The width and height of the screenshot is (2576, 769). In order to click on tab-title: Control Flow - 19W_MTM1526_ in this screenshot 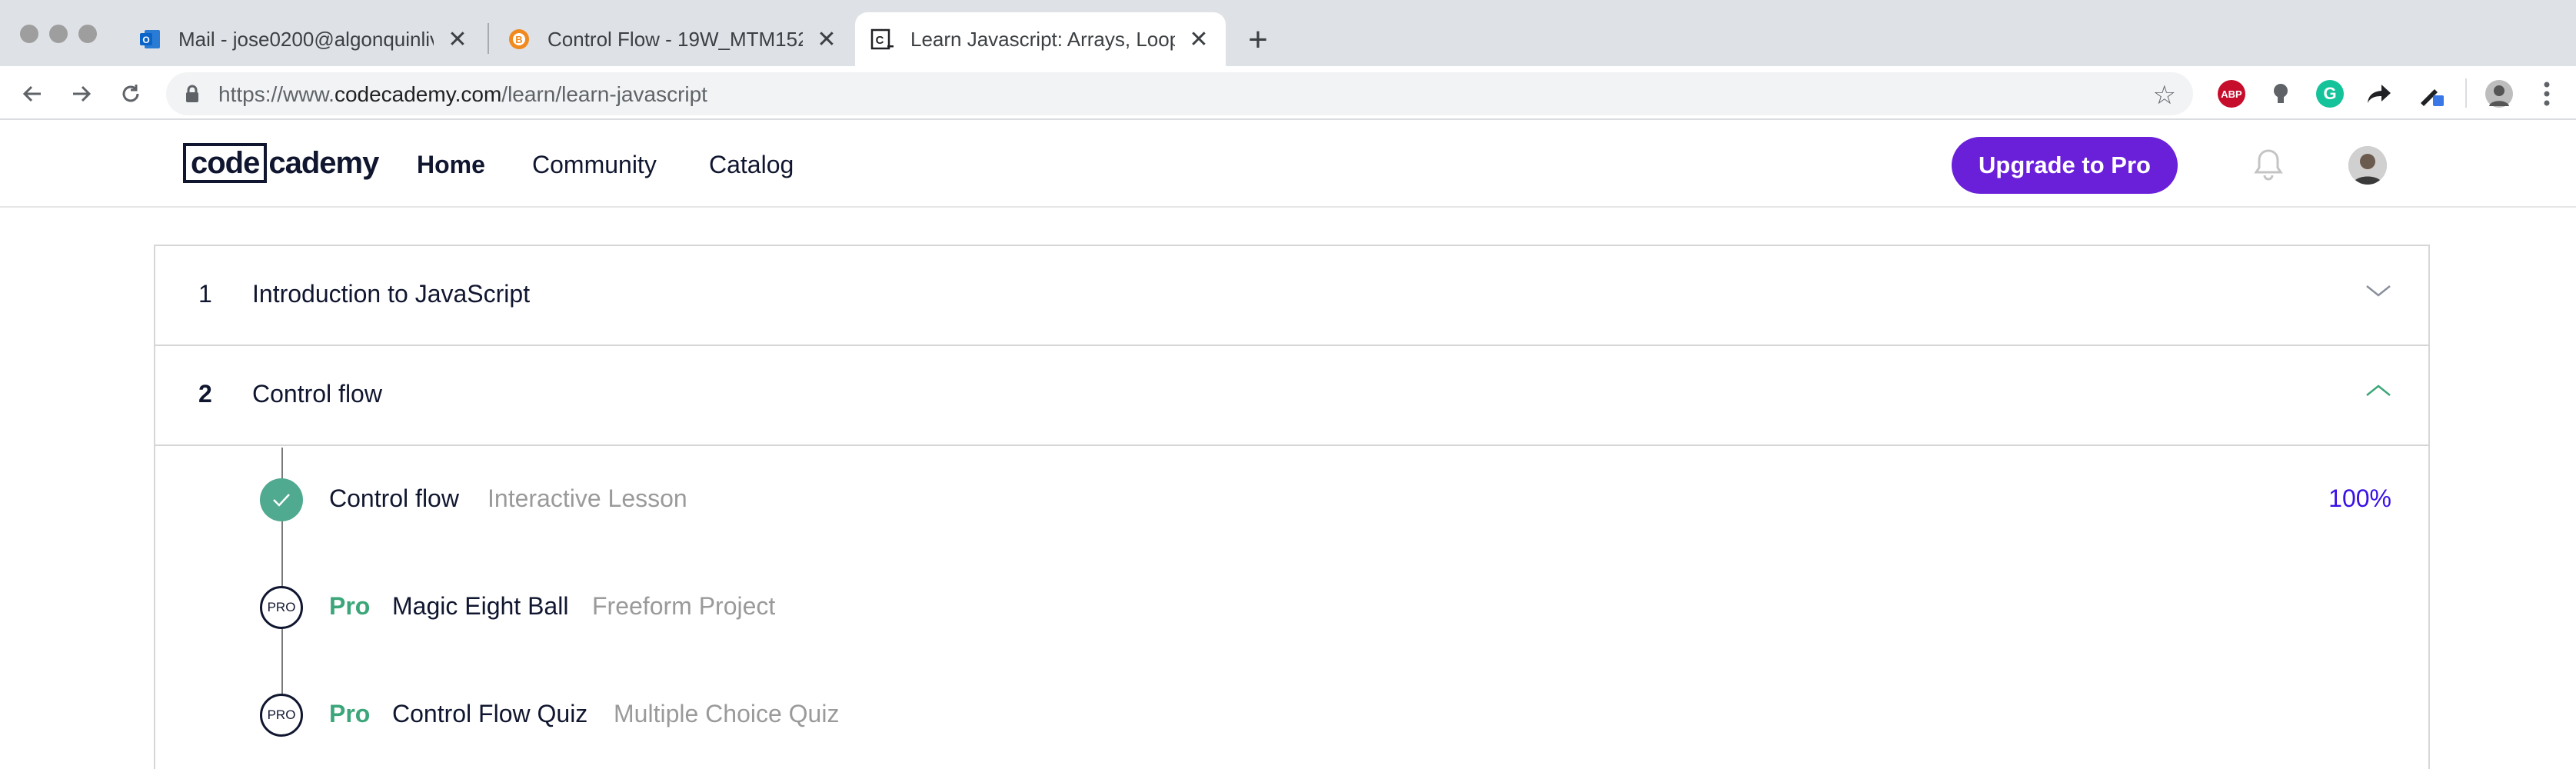, I will do `click(675, 39)`.